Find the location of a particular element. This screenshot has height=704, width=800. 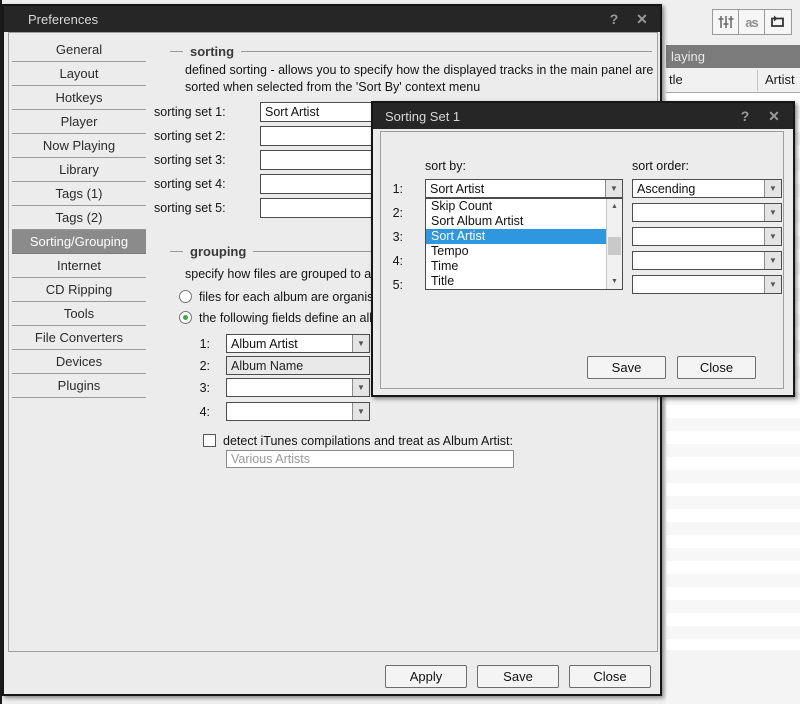

sidebar-item-tags-2: Tags (2) is located at coordinates (79, 218).